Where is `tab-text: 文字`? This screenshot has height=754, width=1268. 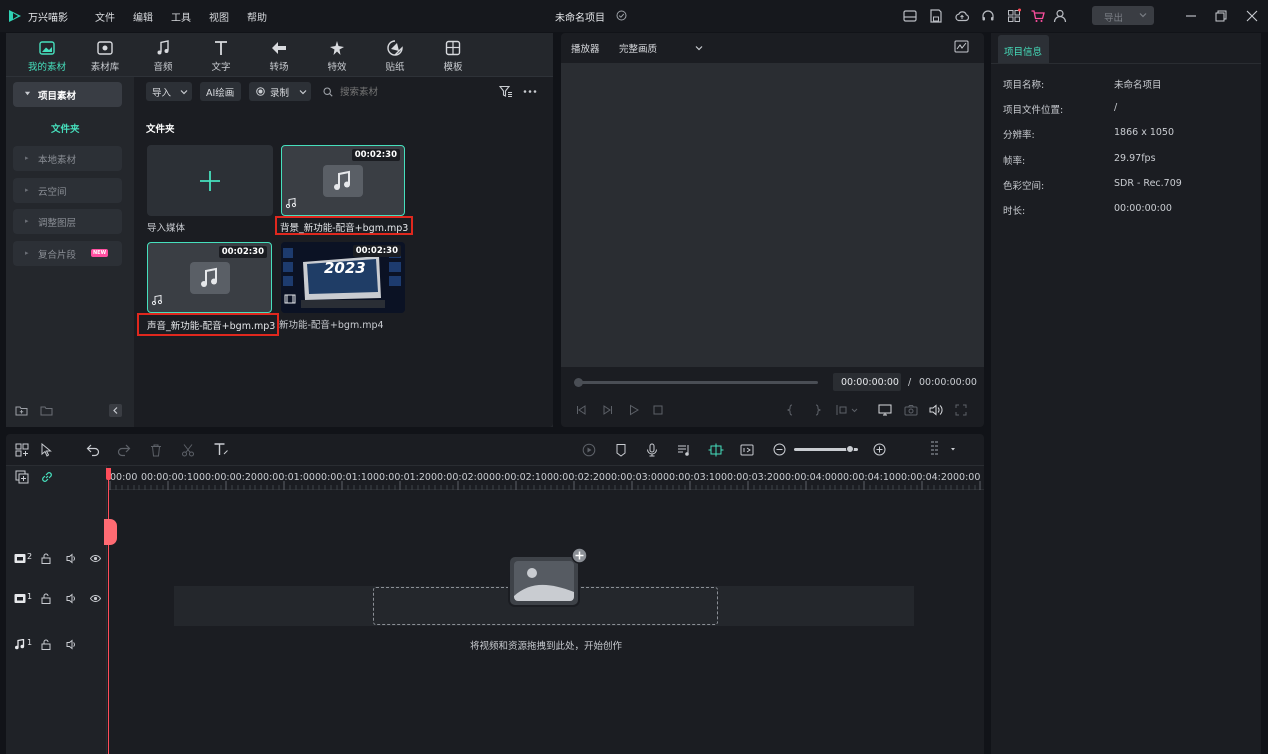 tab-text: 文字 is located at coordinates (221, 55).